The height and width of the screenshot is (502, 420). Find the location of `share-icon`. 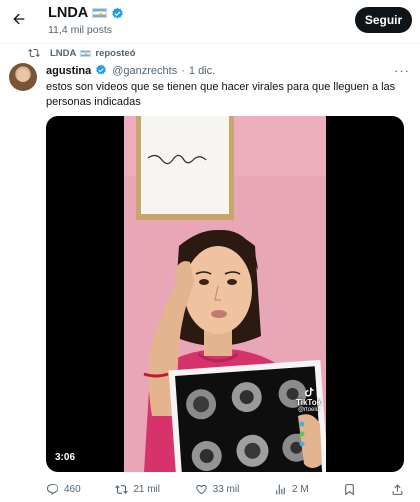

share-icon is located at coordinates (397, 489).